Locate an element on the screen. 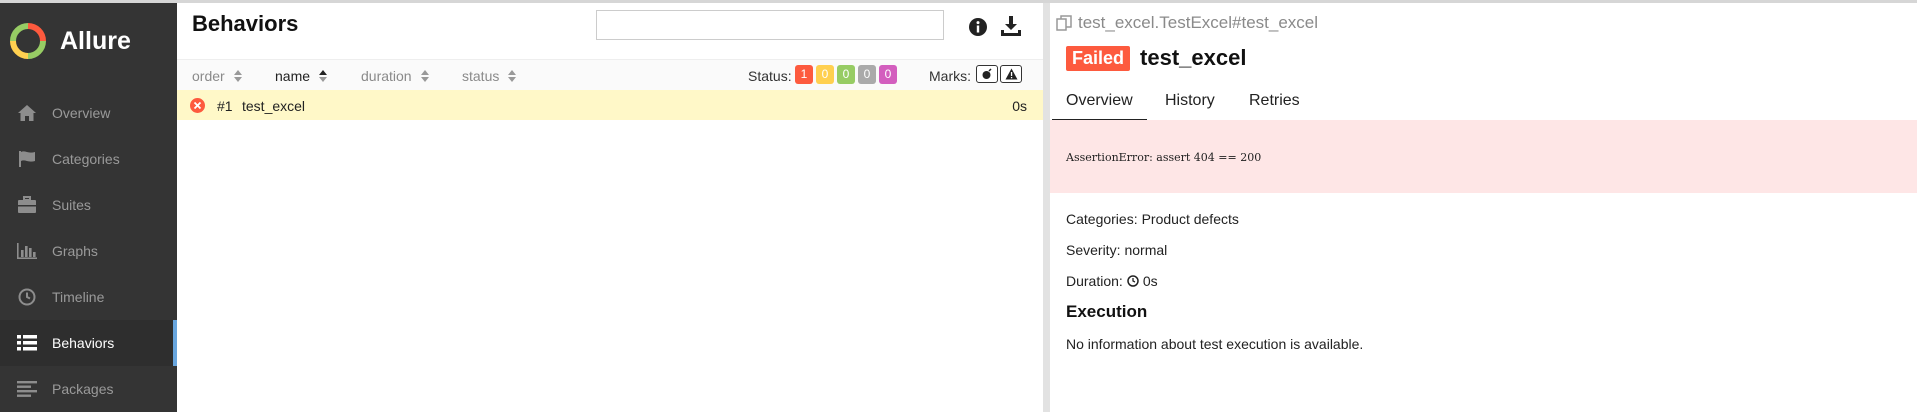  column-order-label: order is located at coordinates (208, 76).